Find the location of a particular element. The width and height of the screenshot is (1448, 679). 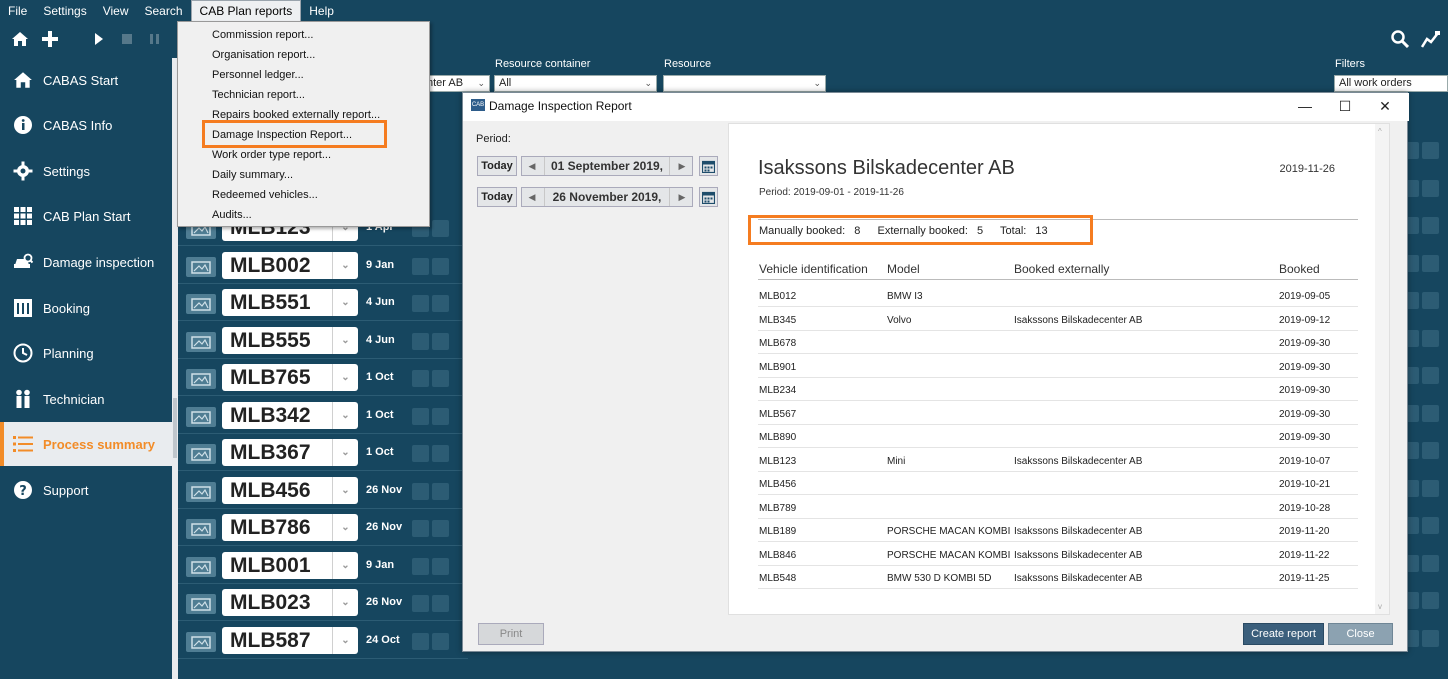

plus-icon is located at coordinates (50, 39).